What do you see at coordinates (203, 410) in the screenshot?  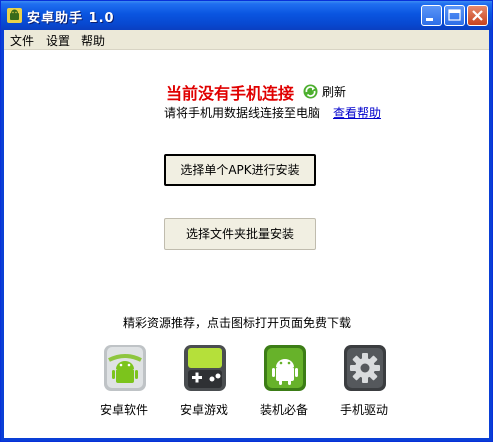 I see `resource-label: 安卓游戏` at bounding box center [203, 410].